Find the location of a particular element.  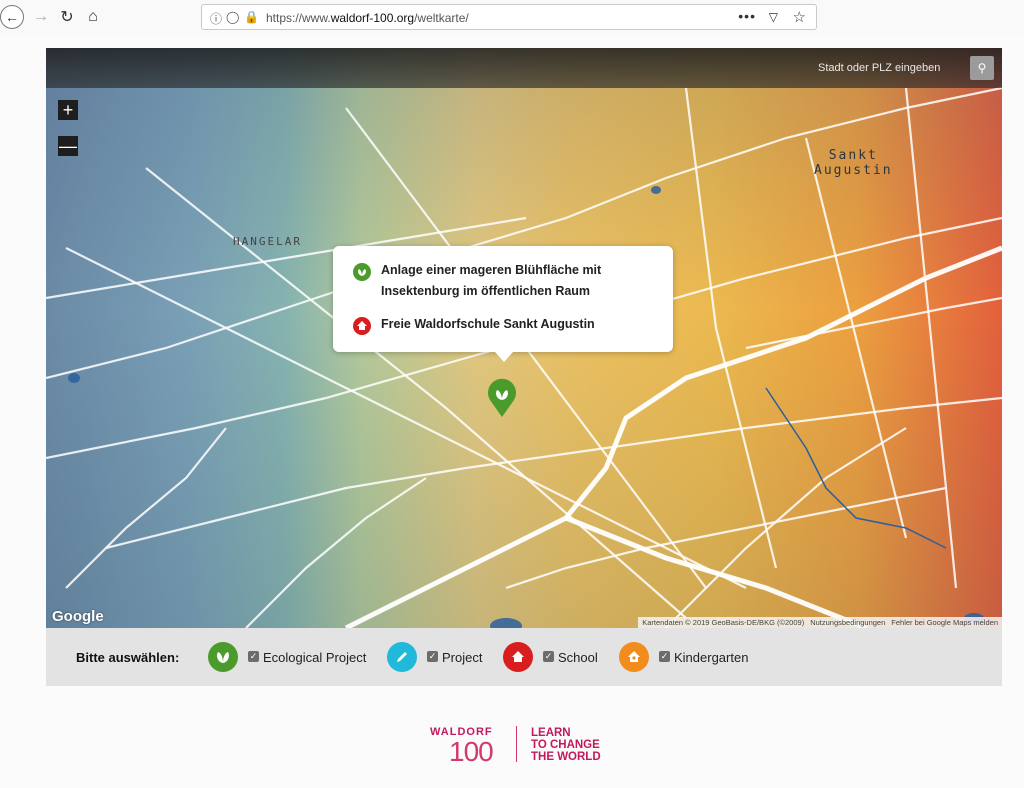

filter-label: Kindergarten is located at coordinates (711, 657).